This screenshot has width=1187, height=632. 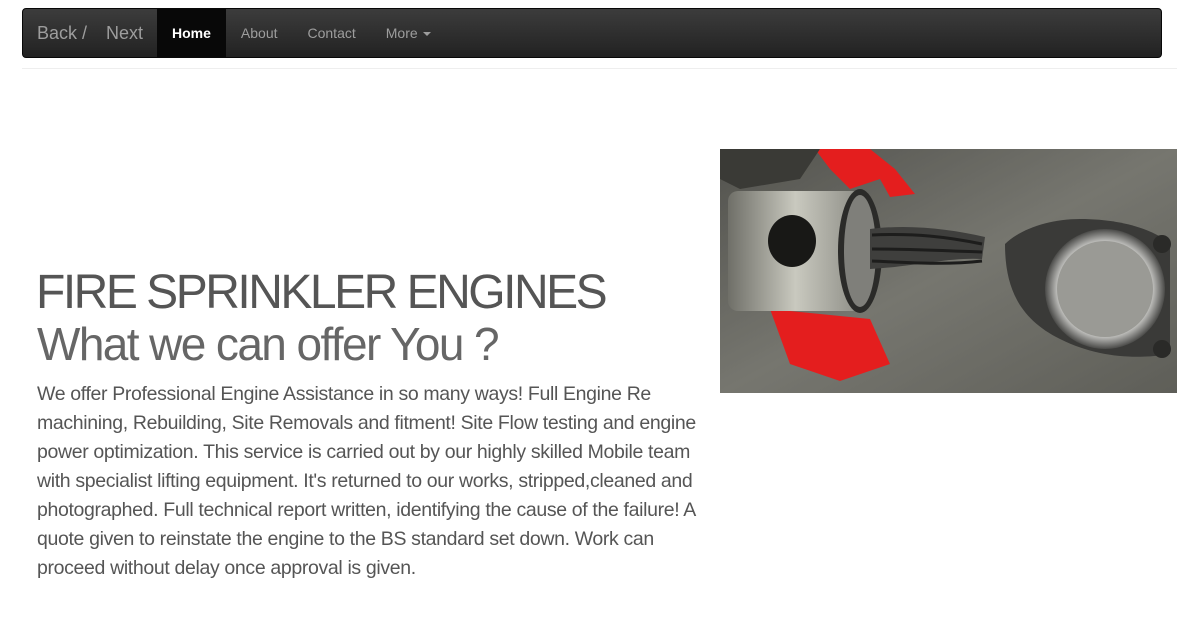 What do you see at coordinates (401, 33) in the screenshot?
I see `nav-item-more-label: More` at bounding box center [401, 33].